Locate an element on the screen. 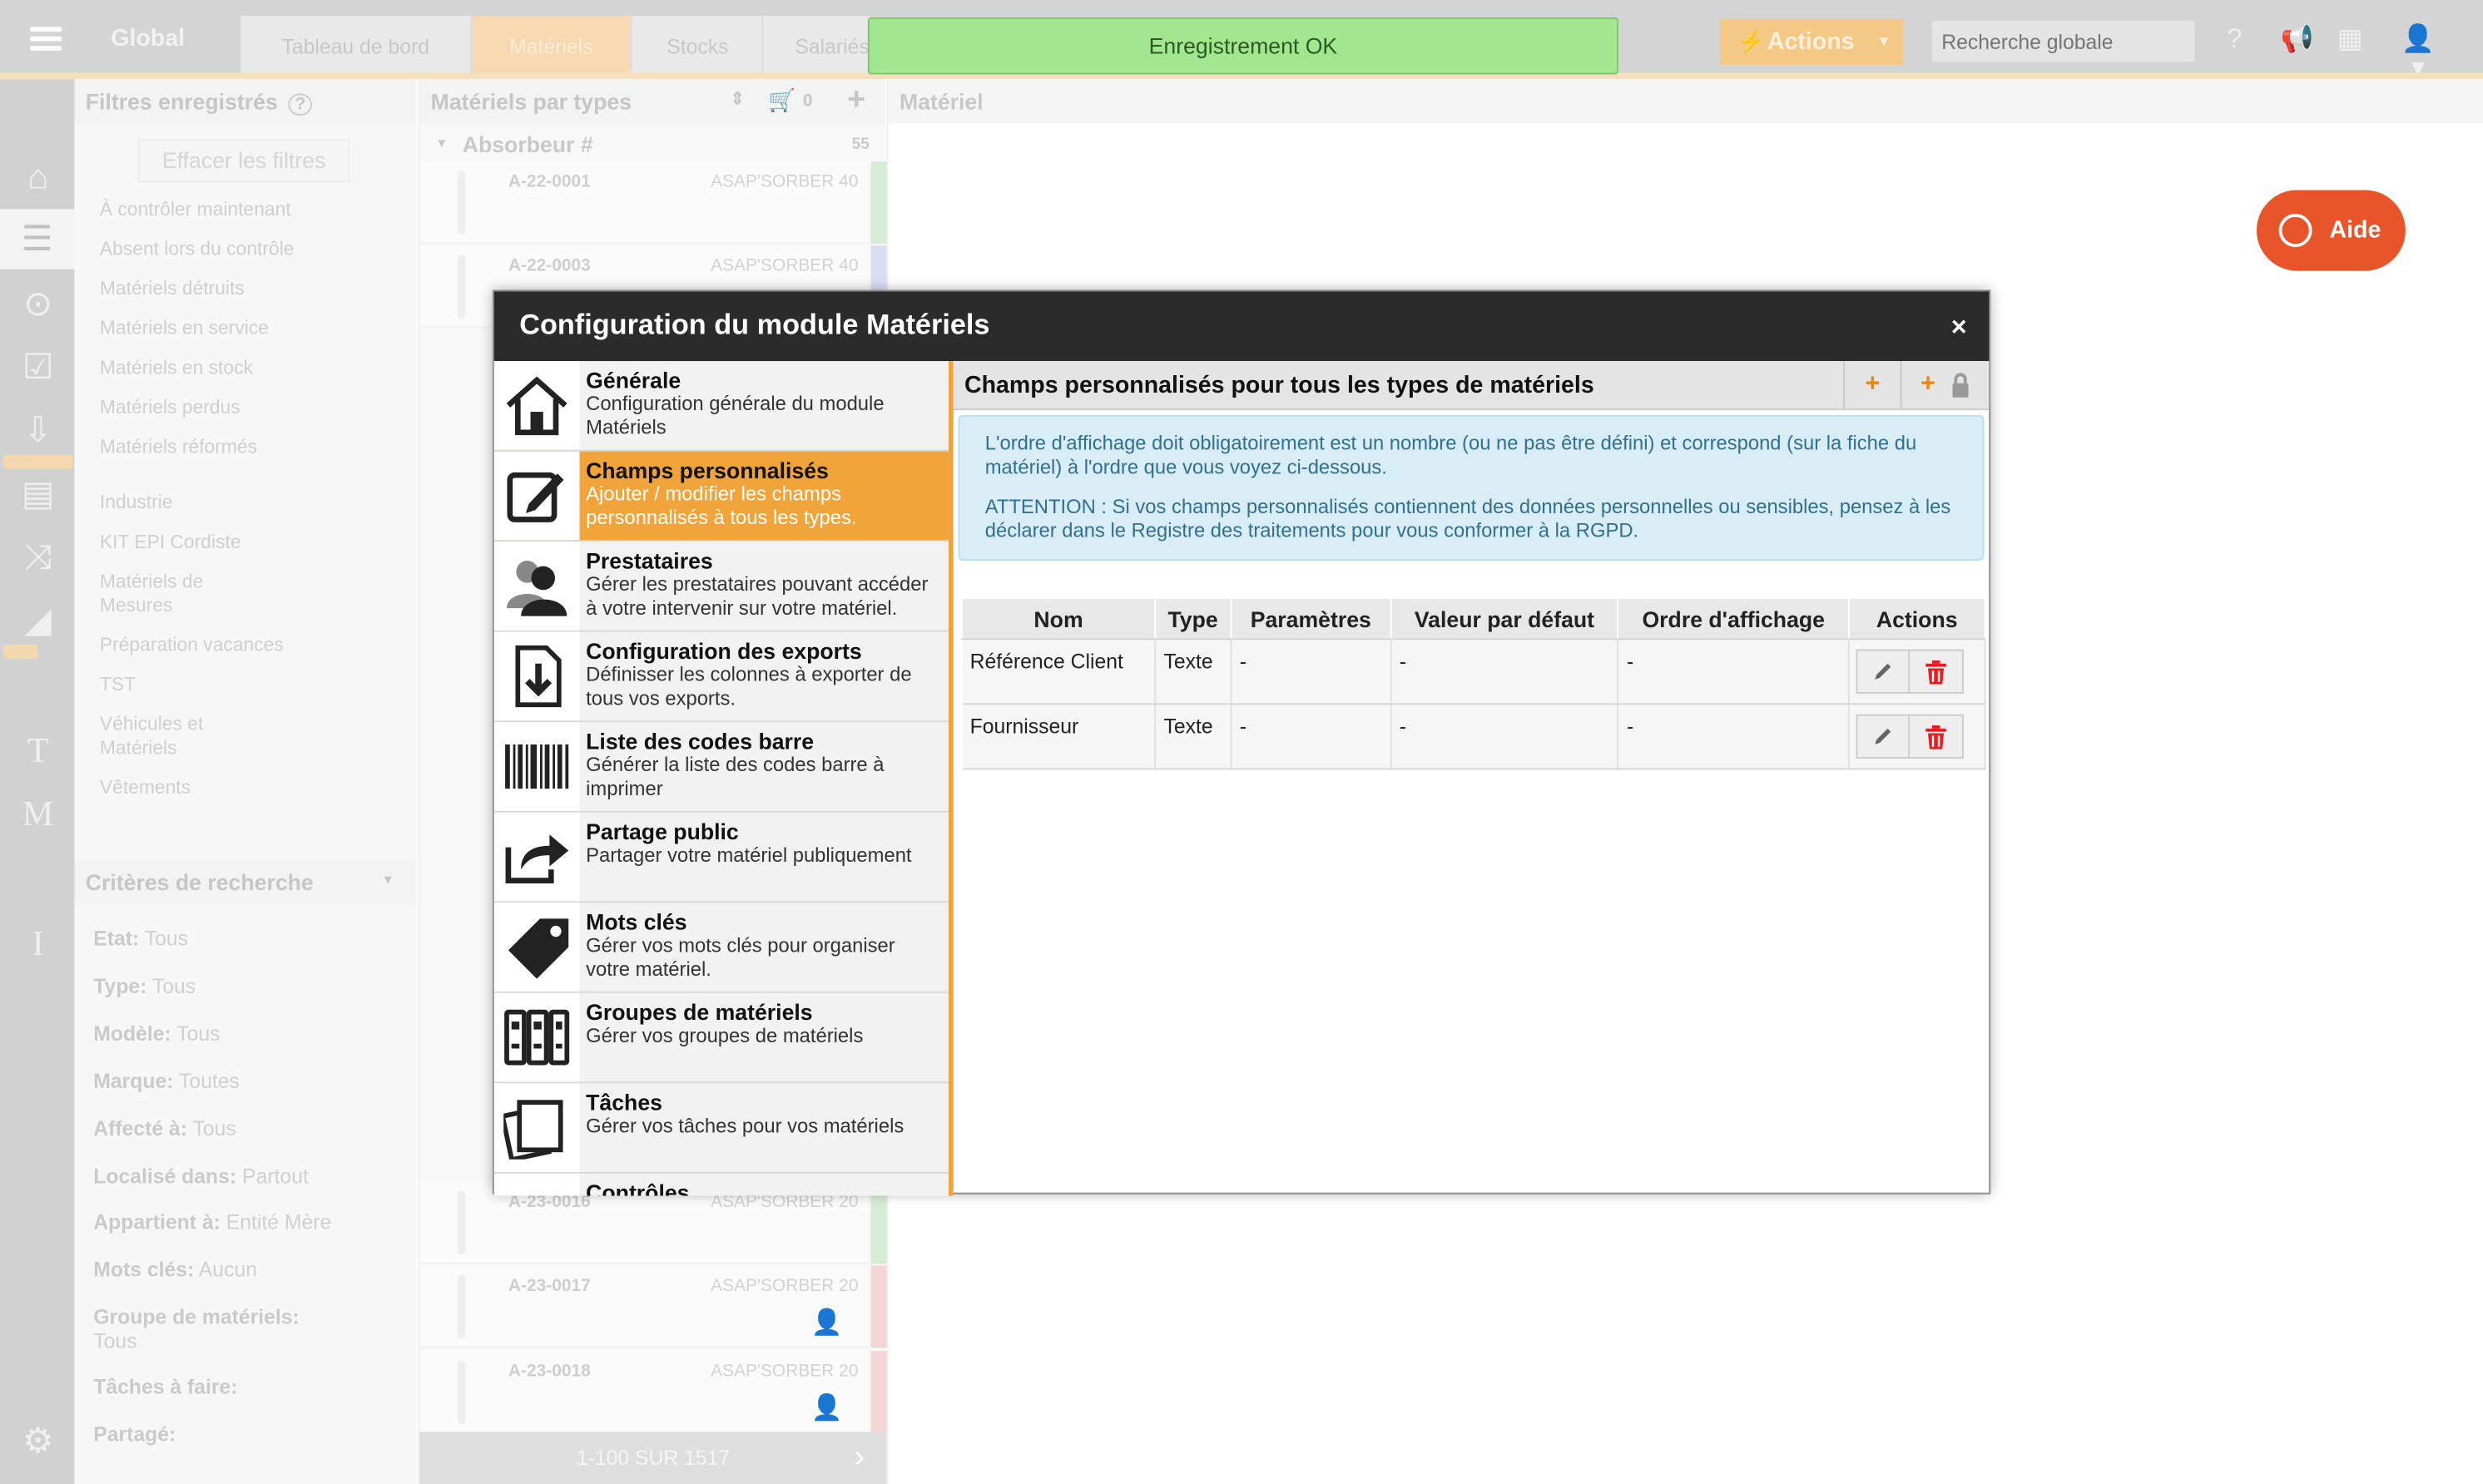  filter-item: Véhicules et Matériels is located at coordinates (150, 736).